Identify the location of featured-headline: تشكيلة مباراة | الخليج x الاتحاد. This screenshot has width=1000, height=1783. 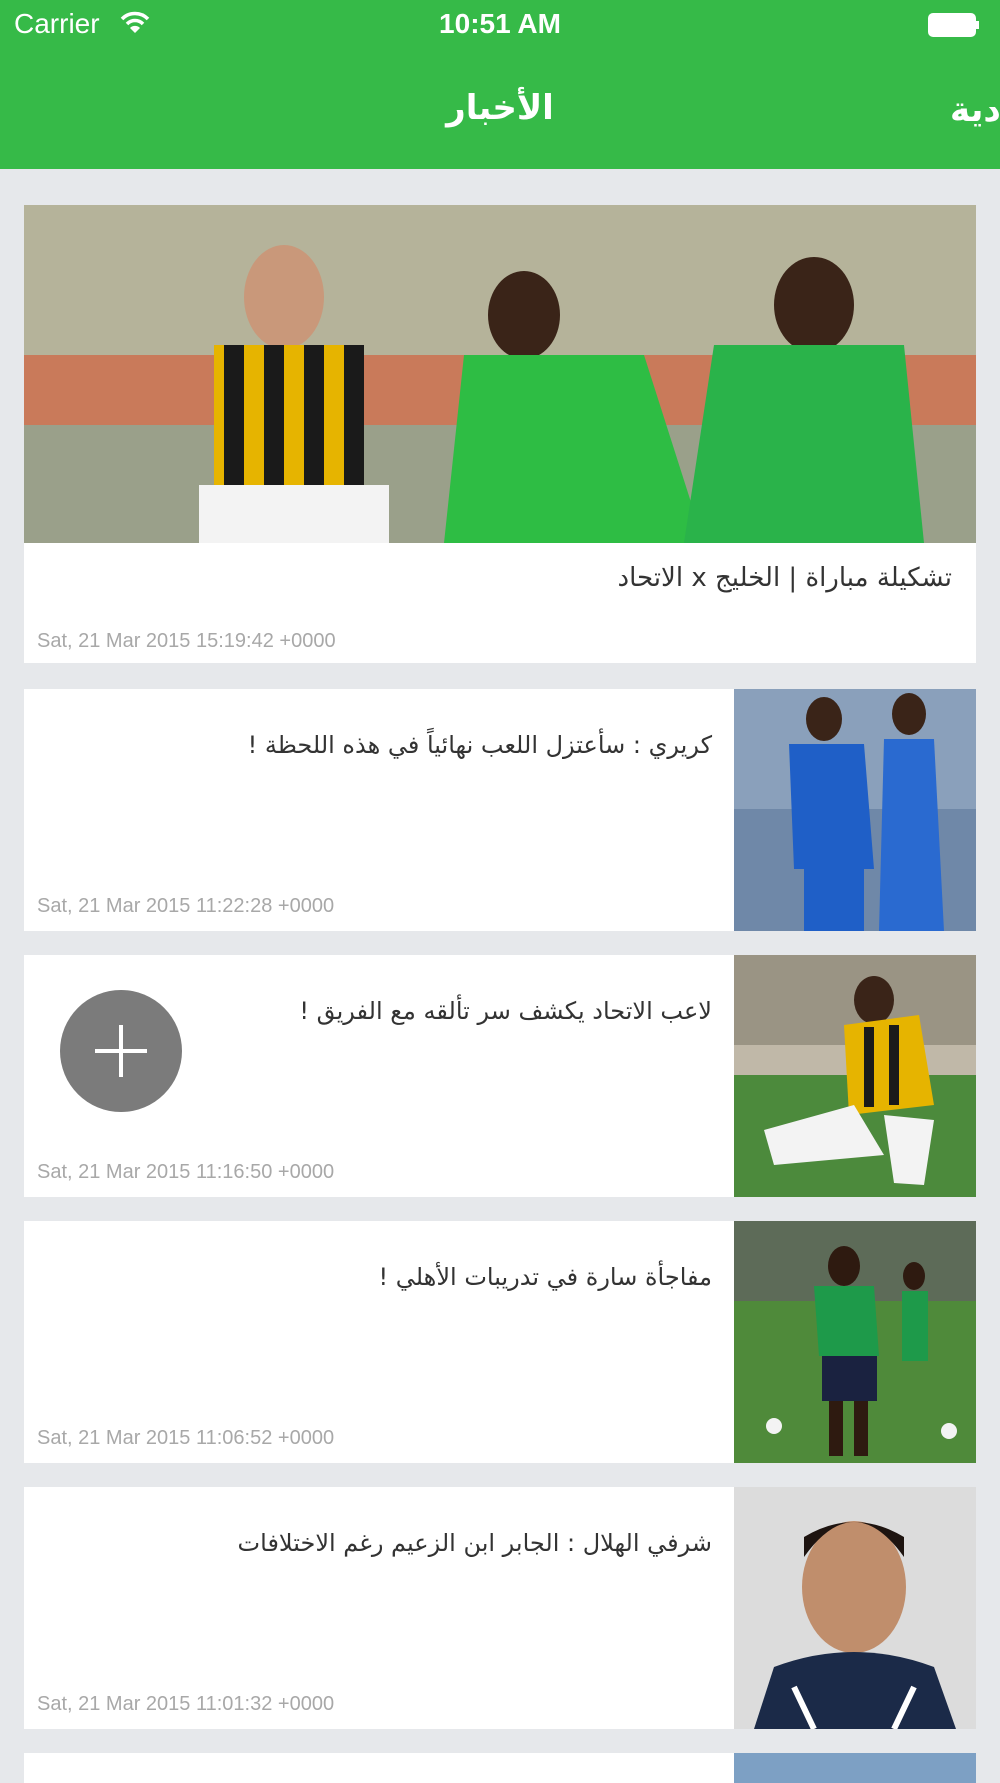
(785, 578).